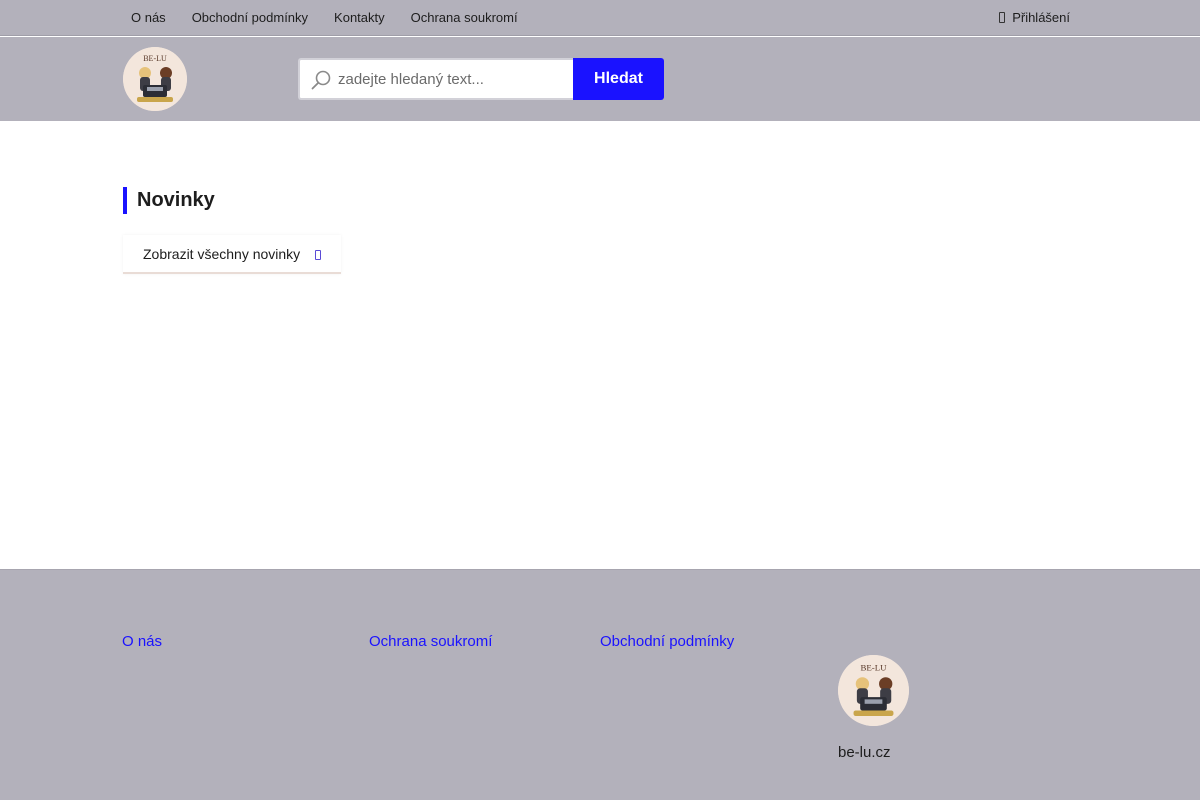 This screenshot has width=1200, height=800. I want to click on site-header: BE-LU Hledat, so click(600, 79).